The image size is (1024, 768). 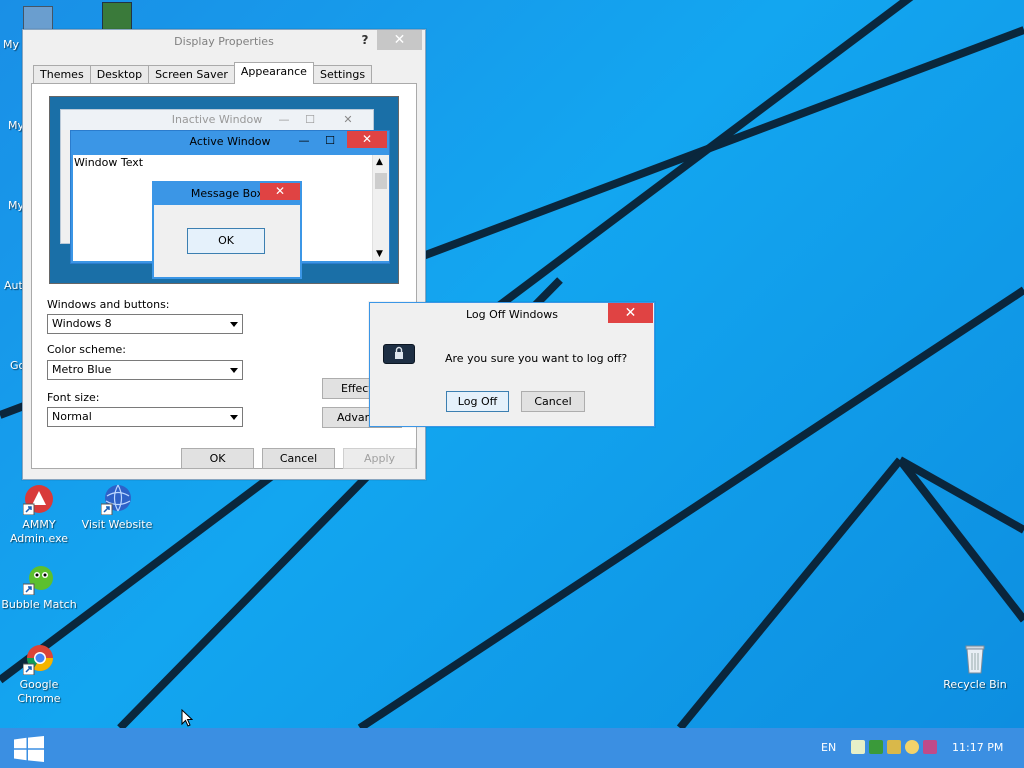 What do you see at coordinates (381, 181) in the screenshot?
I see `scroll-thumb` at bounding box center [381, 181].